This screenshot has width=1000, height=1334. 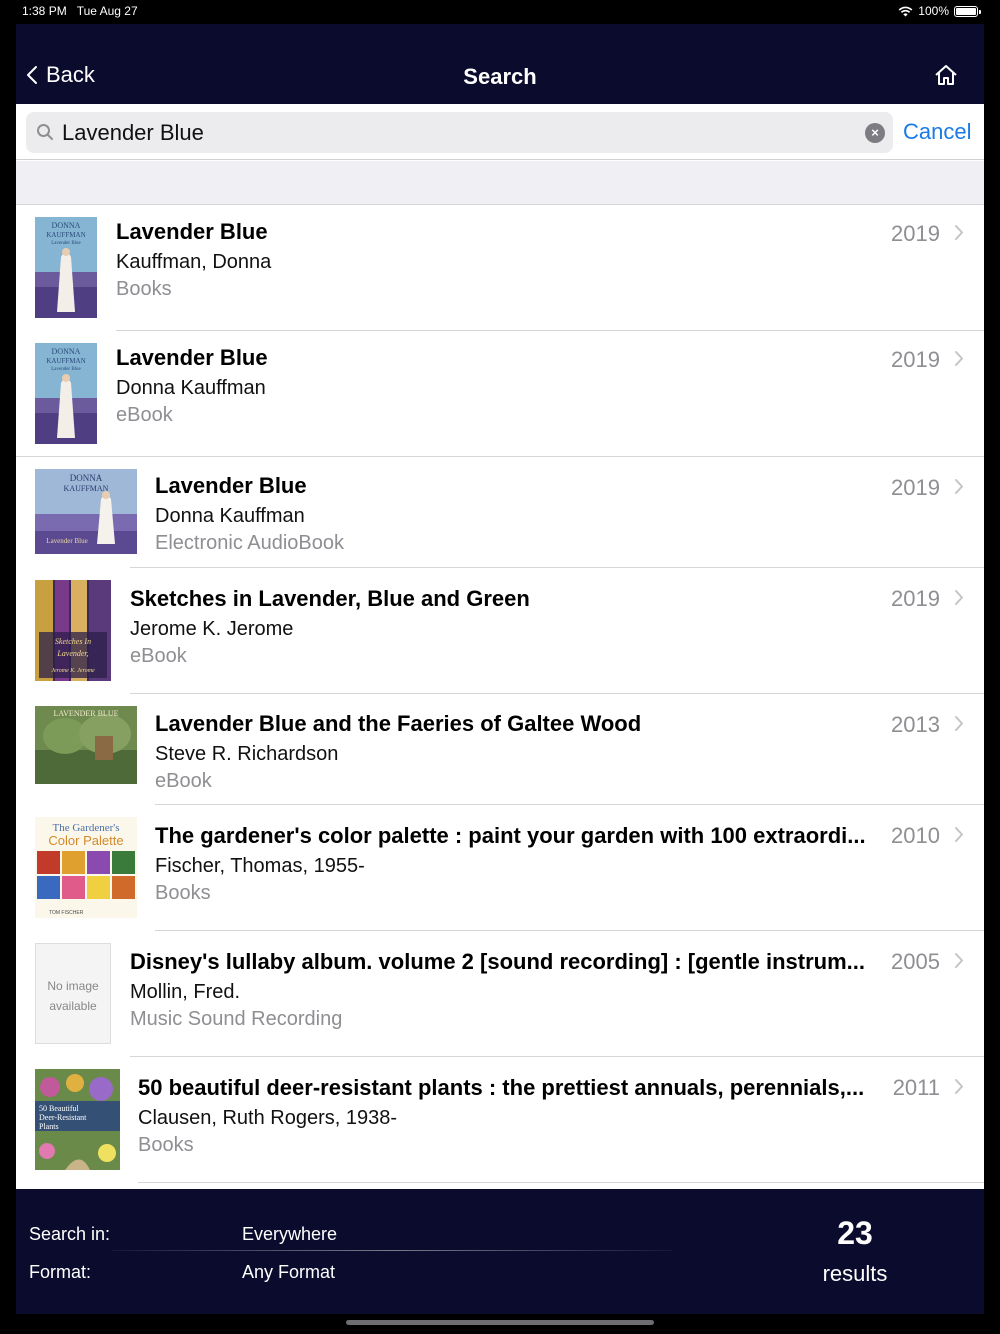 What do you see at coordinates (73, 671) in the screenshot?
I see `cover-text: Jerome K. Jerome` at bounding box center [73, 671].